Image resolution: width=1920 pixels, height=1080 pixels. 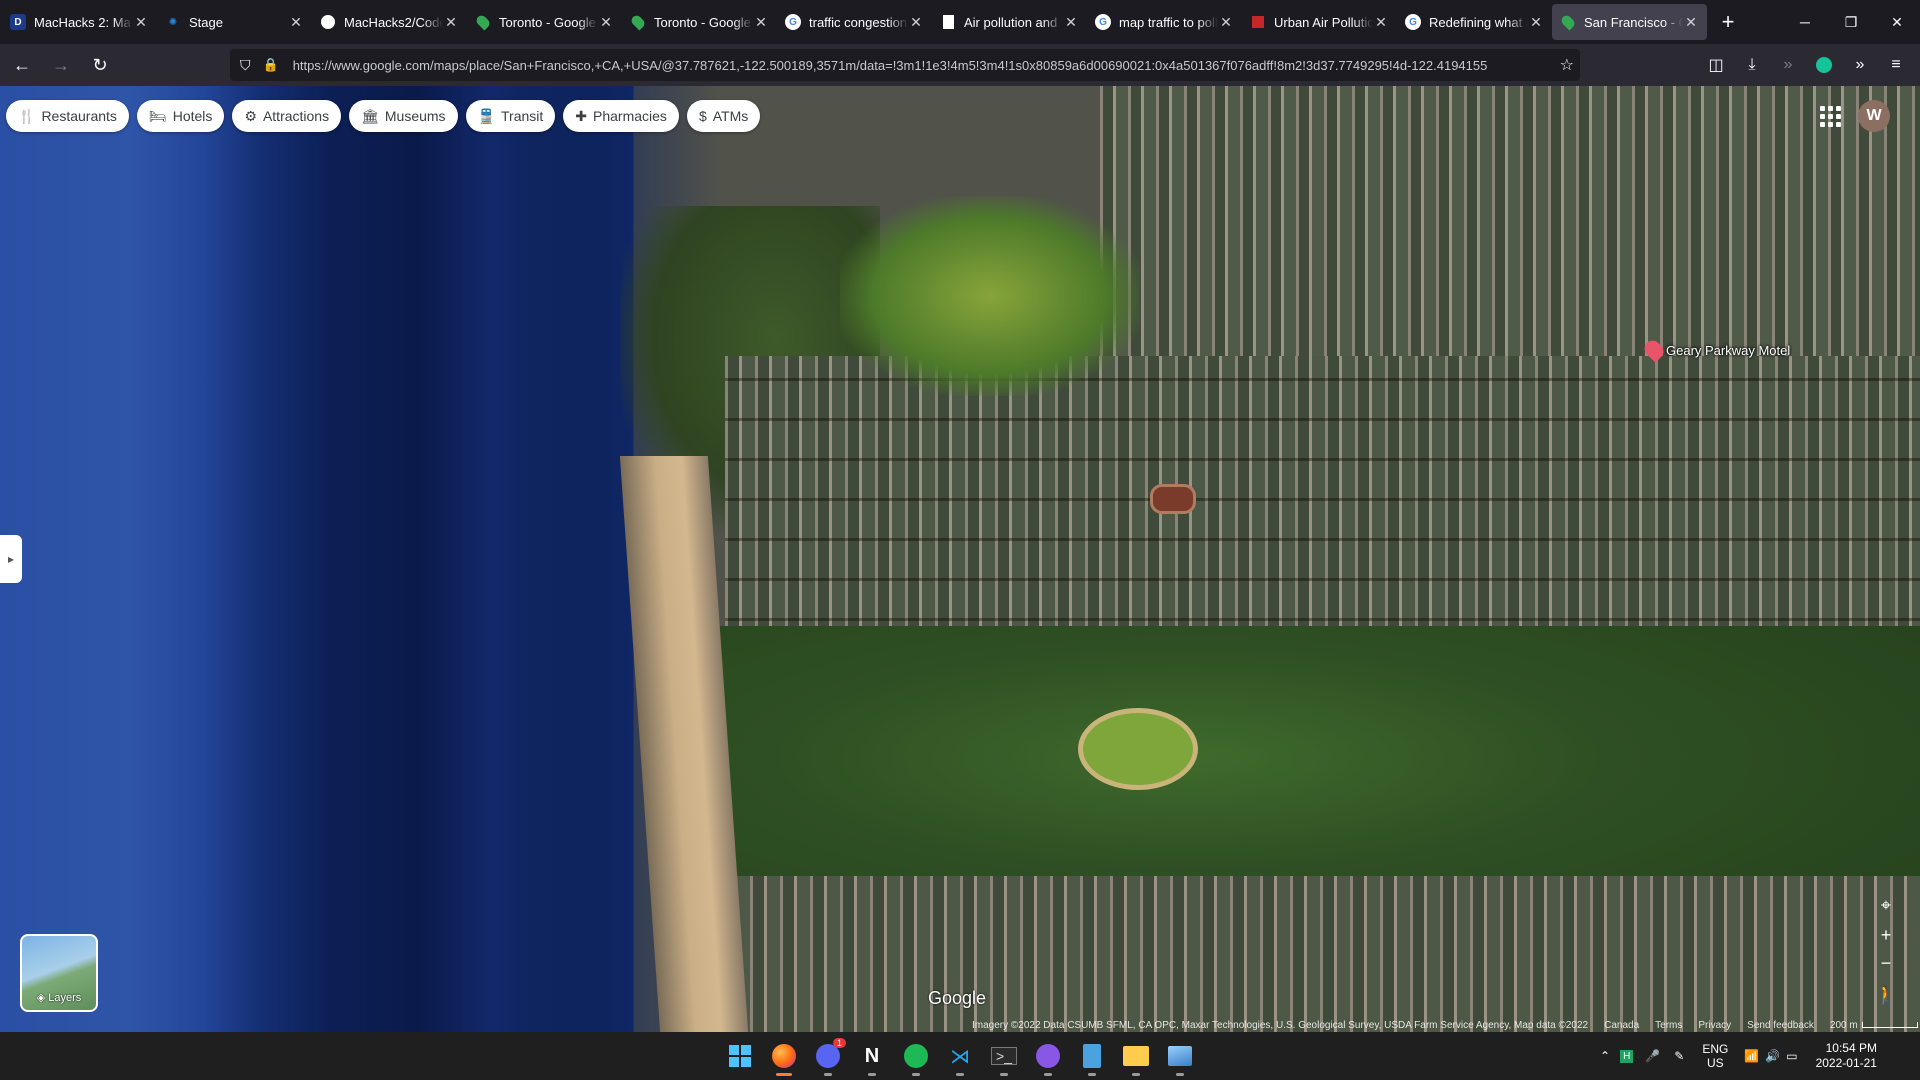 I want to click on battery-icon: ▭, so click(x=1791, y=1056).